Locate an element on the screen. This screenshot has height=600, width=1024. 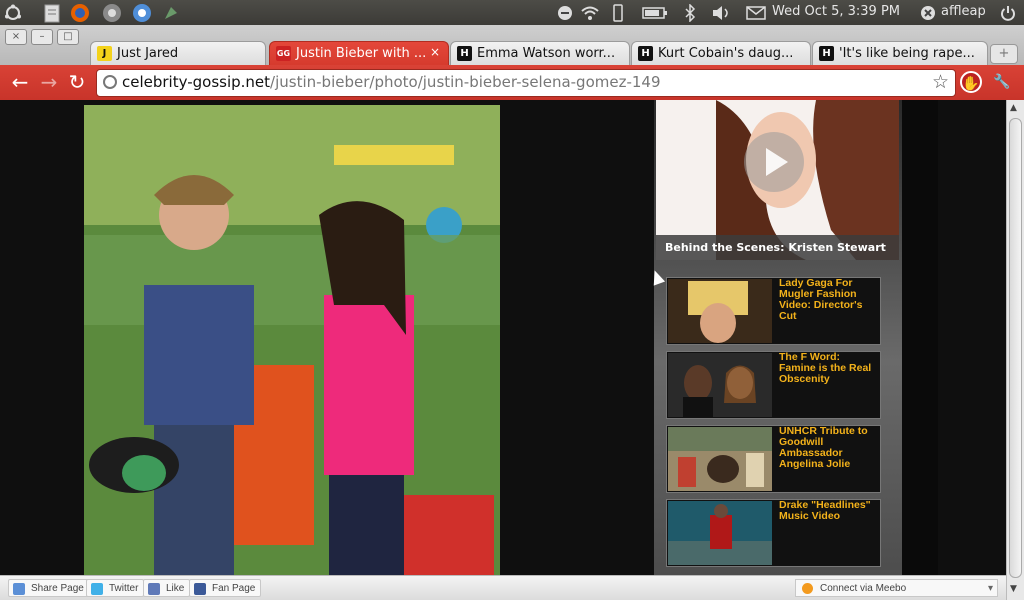
tab-justin-bieber: GG Justin Bieber with ... × is located at coordinates (359, 53).